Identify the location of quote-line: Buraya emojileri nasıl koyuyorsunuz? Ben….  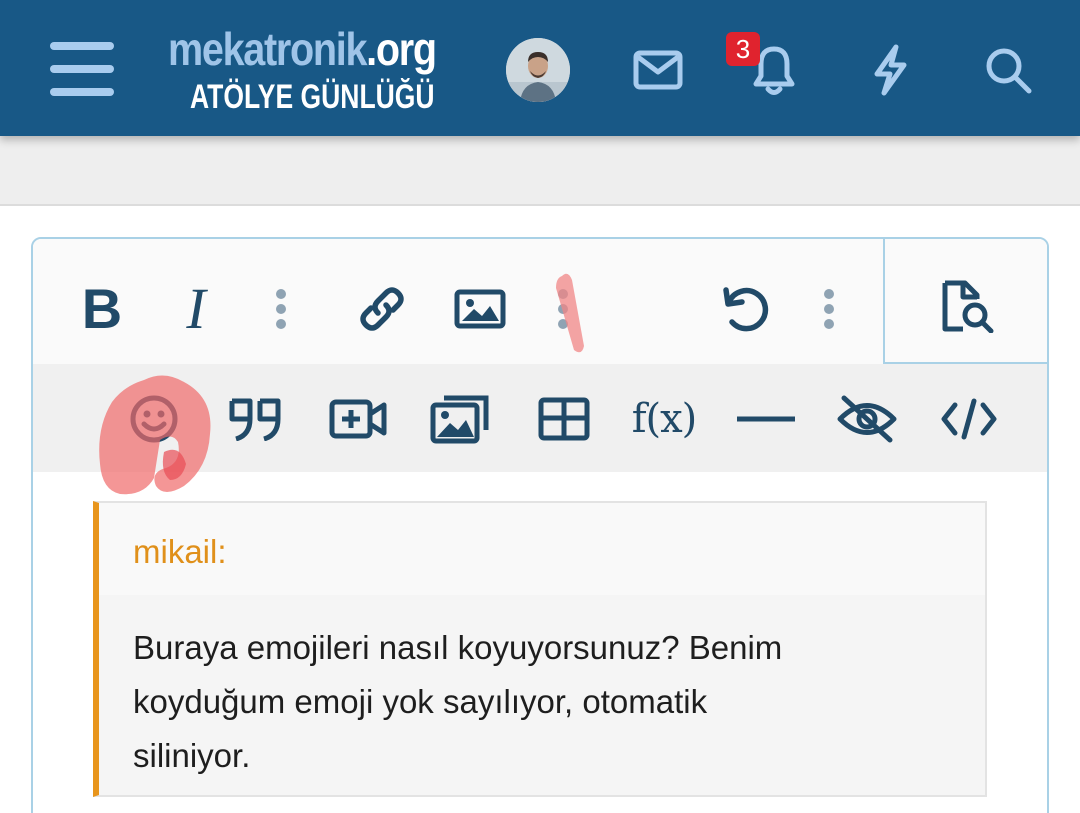
(458, 647).